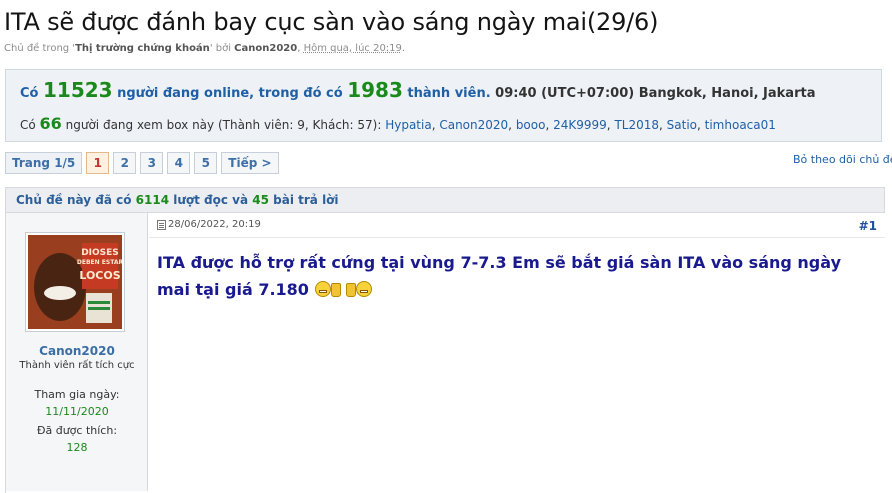  I want to click on meta-mid: ' bởi, so click(222, 48).